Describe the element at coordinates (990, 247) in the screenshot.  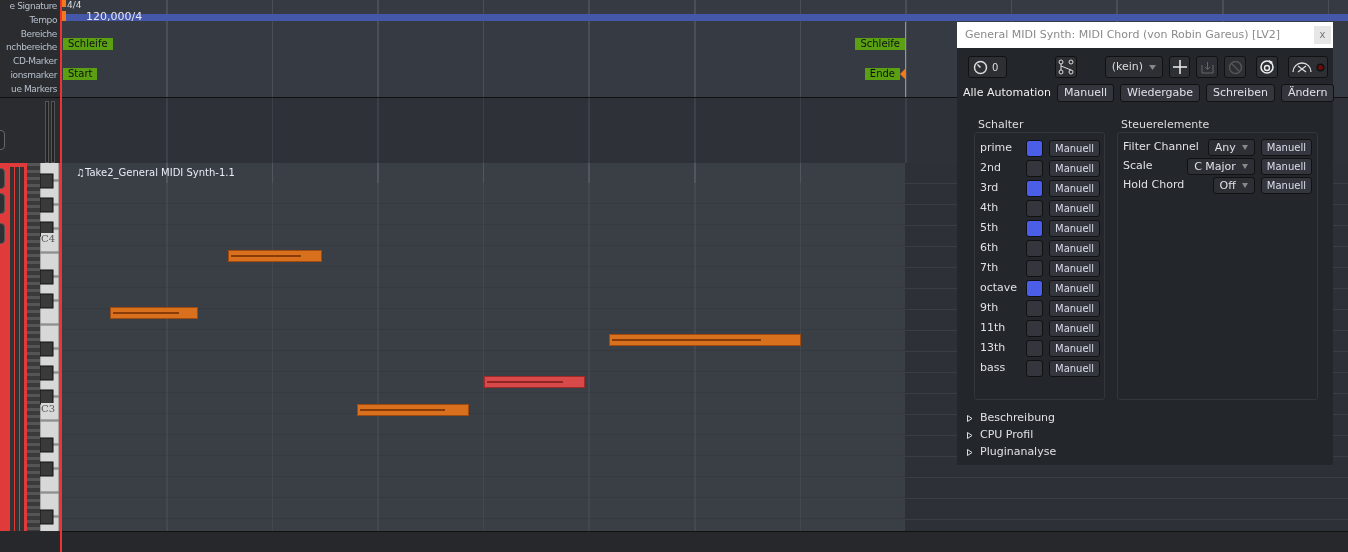
I see `switch-label: 6th` at that location.